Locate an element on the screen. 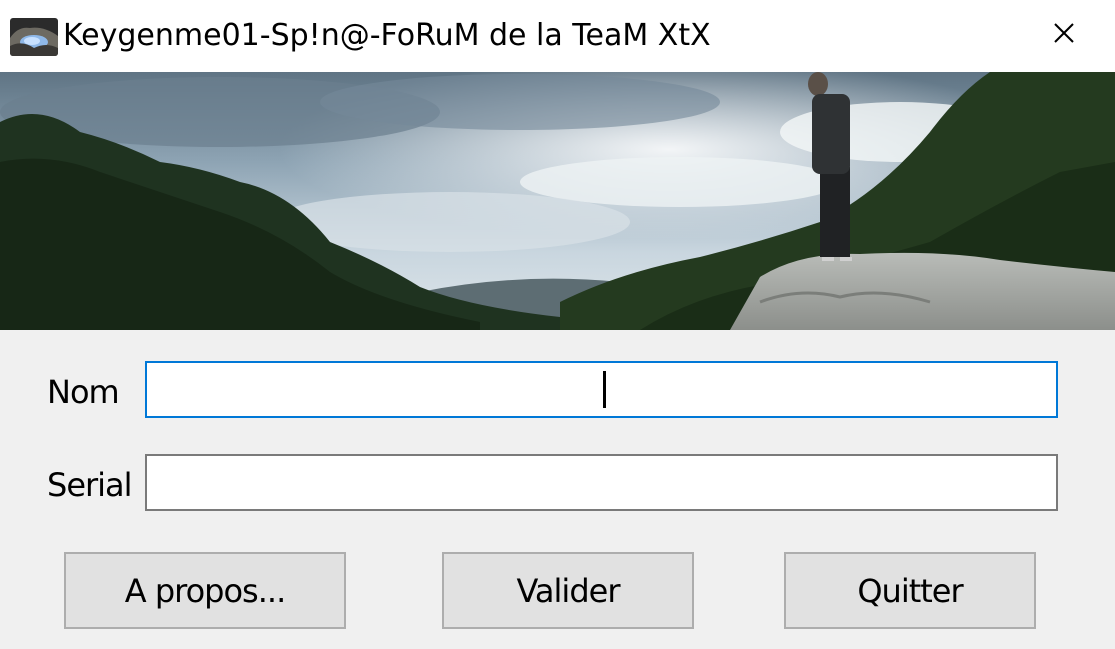 This screenshot has width=1115, height=649. close-button is located at coordinates (1064, 33).